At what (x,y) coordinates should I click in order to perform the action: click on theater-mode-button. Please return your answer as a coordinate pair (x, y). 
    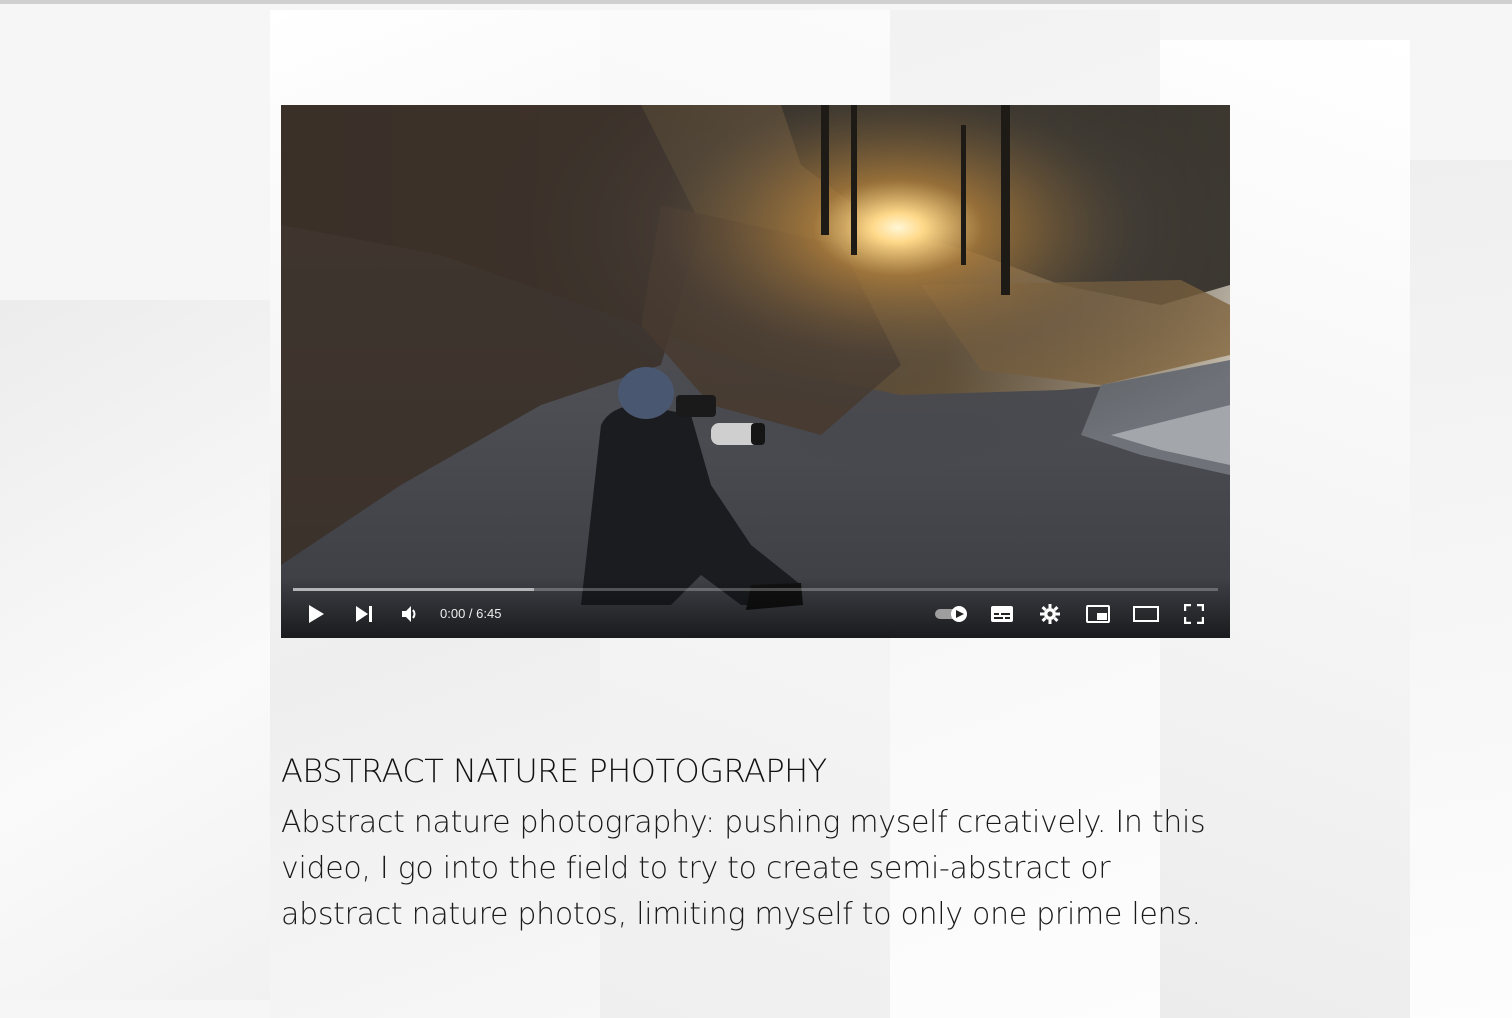
    Looking at the image, I should click on (1146, 614).